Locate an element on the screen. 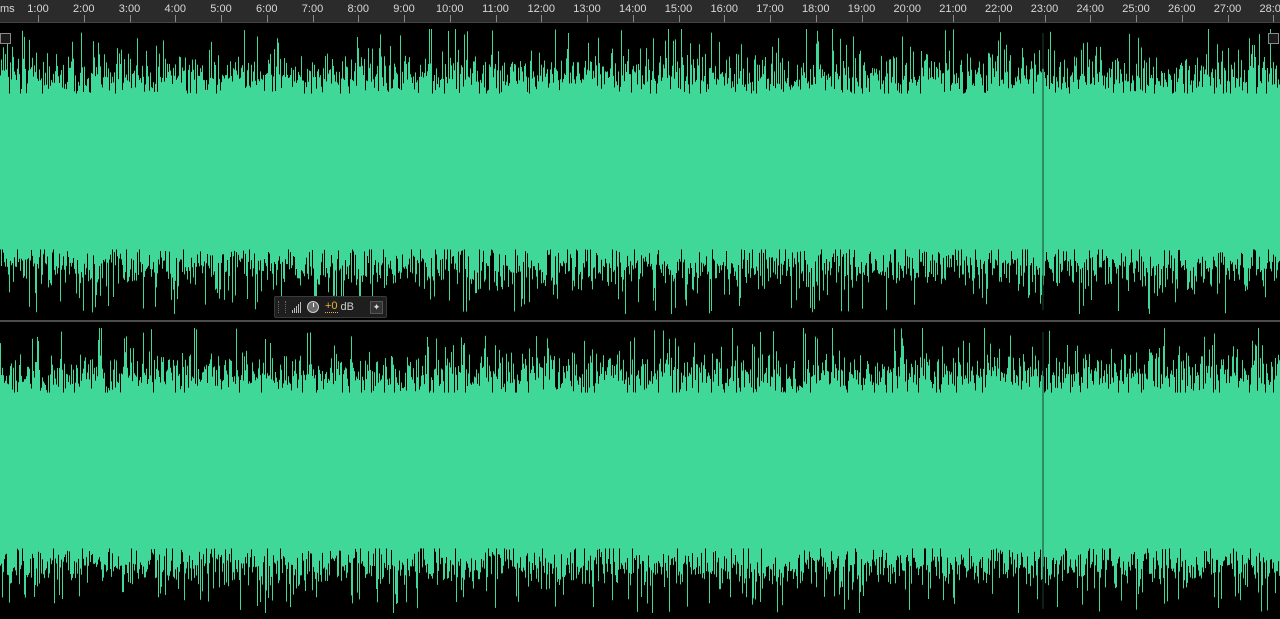 The width and height of the screenshot is (1280, 619). volume-unit: dB is located at coordinates (347, 307).